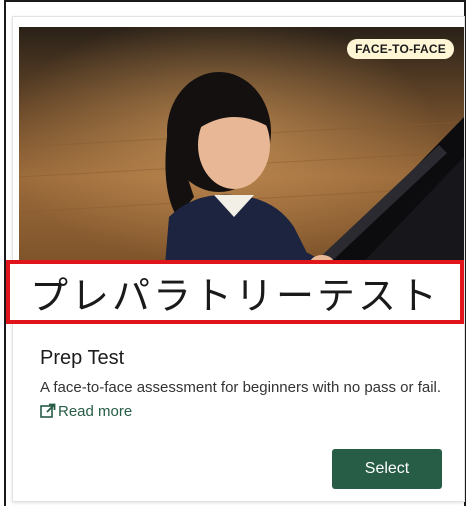  I want to click on highlight-overlay-text: プレパラトリーテスト, so click(235, 292).